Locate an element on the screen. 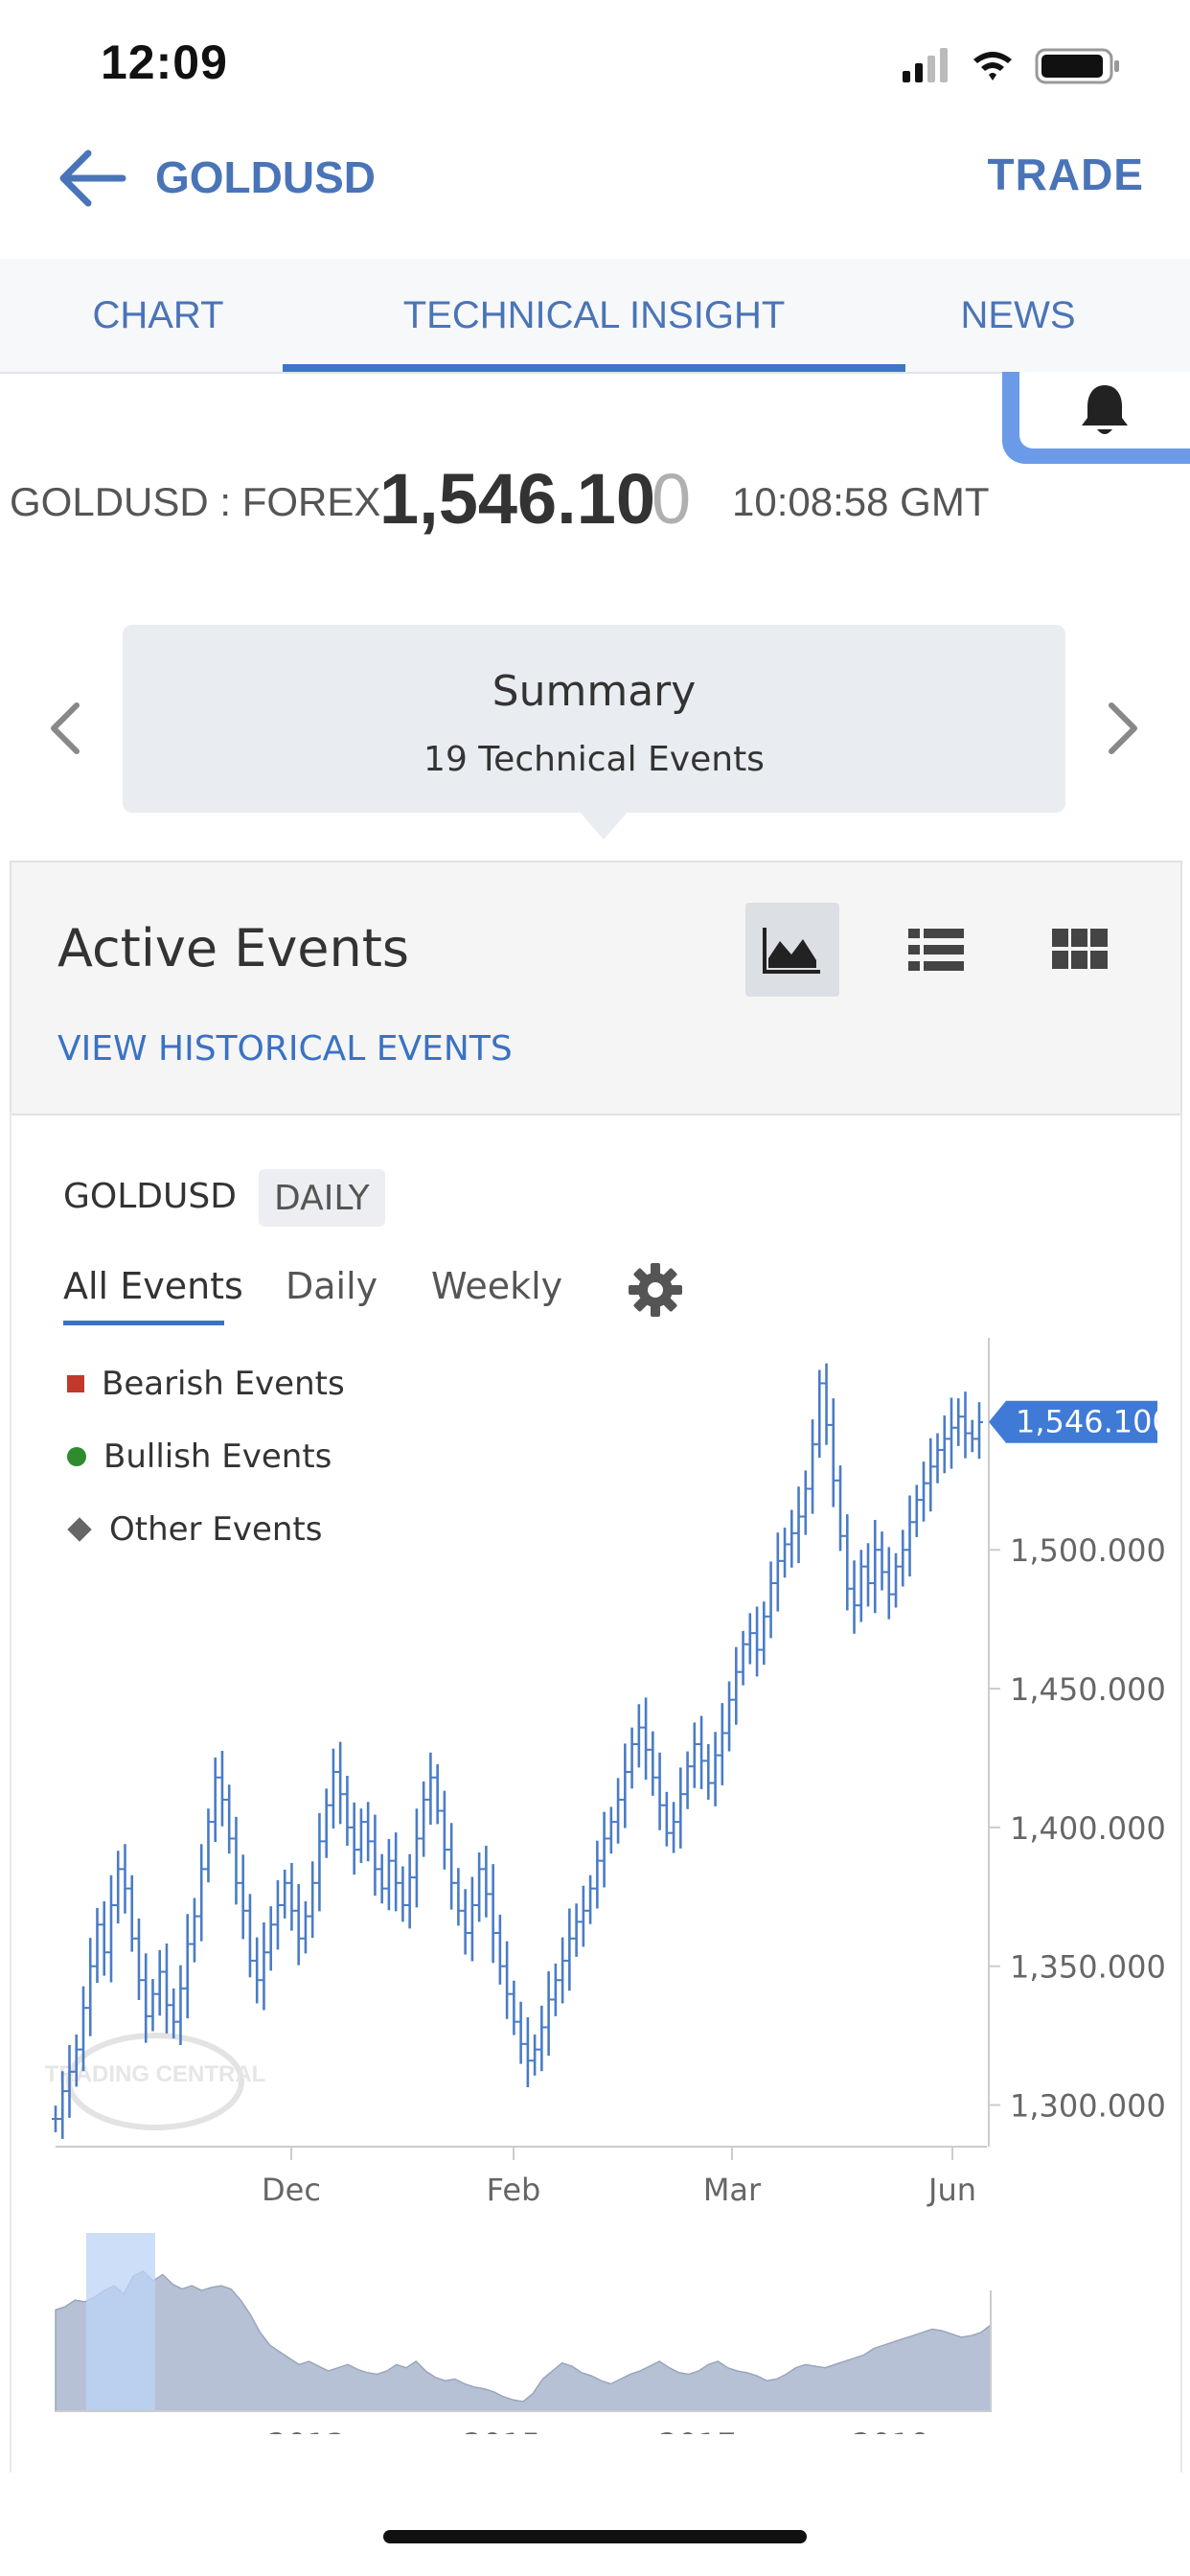 The height and width of the screenshot is (2576, 1190). navigator-tick-label: 2019 is located at coordinates (890, 2430).